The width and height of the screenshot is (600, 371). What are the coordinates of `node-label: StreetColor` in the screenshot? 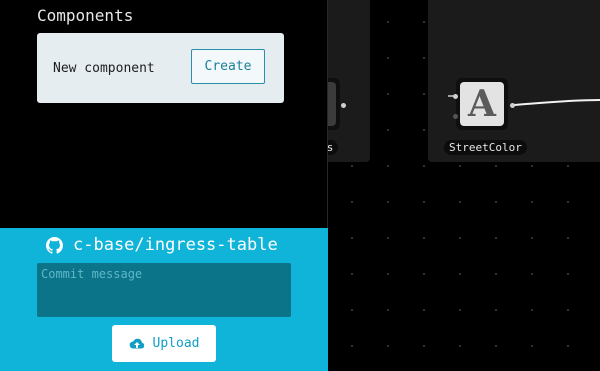 It's located at (485, 147).